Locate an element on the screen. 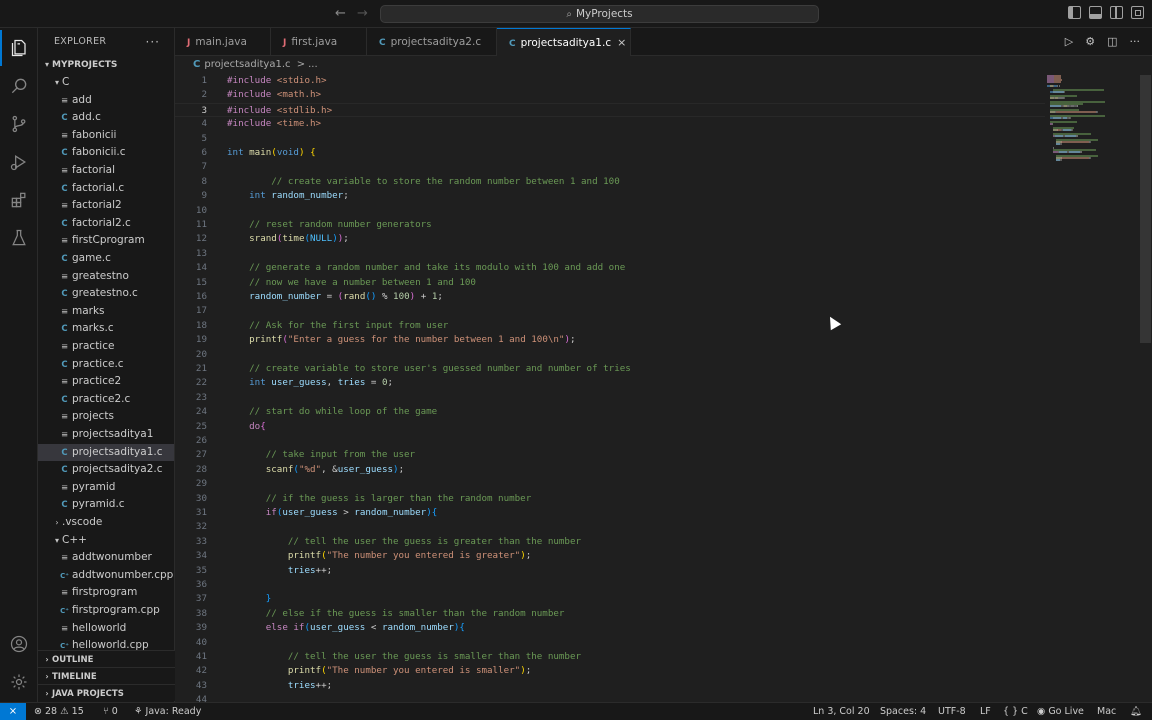 The height and width of the screenshot is (720, 1152). tree-item: ≡ firstprogram is located at coordinates (106, 593).